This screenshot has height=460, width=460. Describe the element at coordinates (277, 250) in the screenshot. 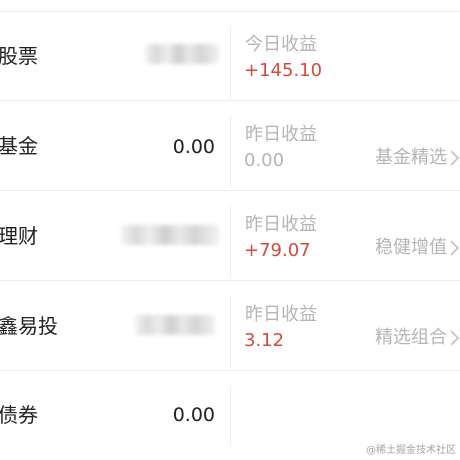

I see `income-value: +79.07` at that location.